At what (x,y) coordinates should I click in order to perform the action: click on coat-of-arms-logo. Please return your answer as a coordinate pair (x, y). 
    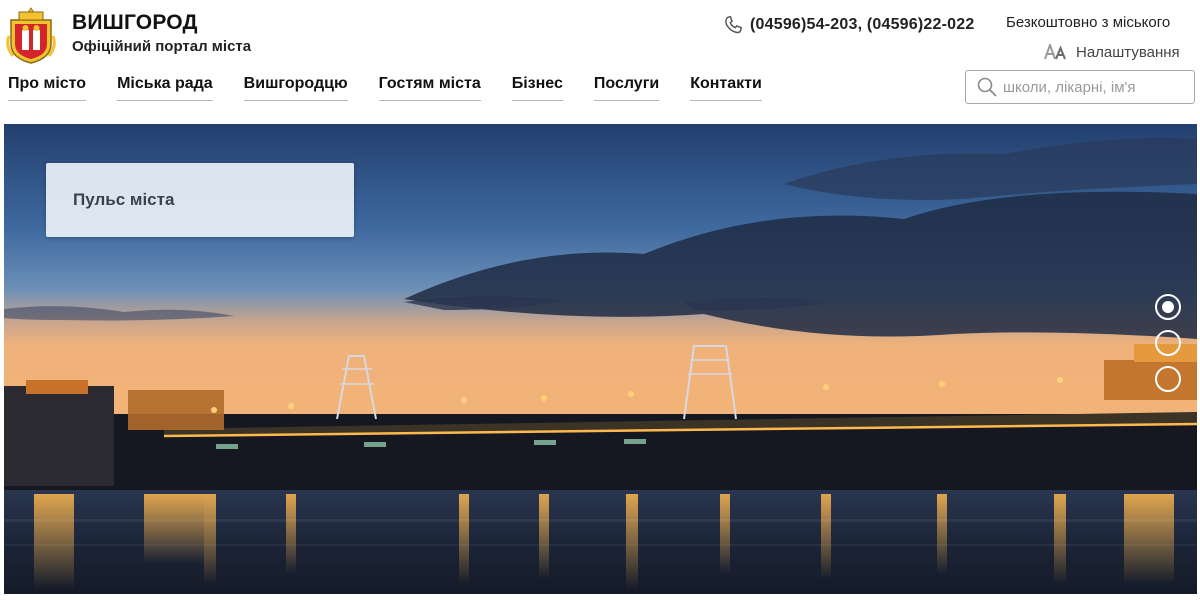
    Looking at the image, I should click on (31, 35).